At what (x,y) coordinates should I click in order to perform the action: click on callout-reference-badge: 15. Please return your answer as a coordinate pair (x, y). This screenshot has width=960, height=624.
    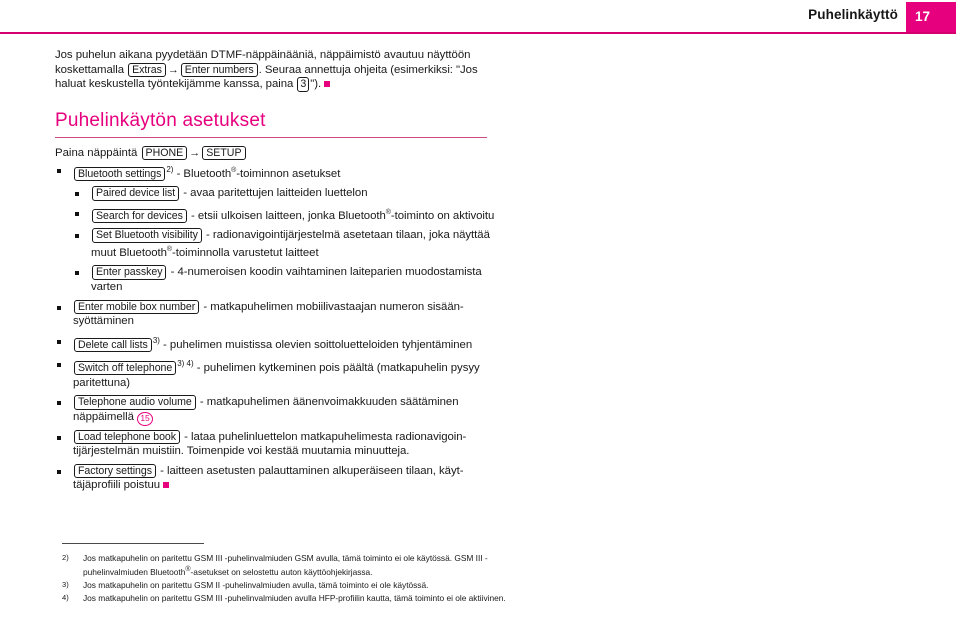
    Looking at the image, I should click on (145, 418).